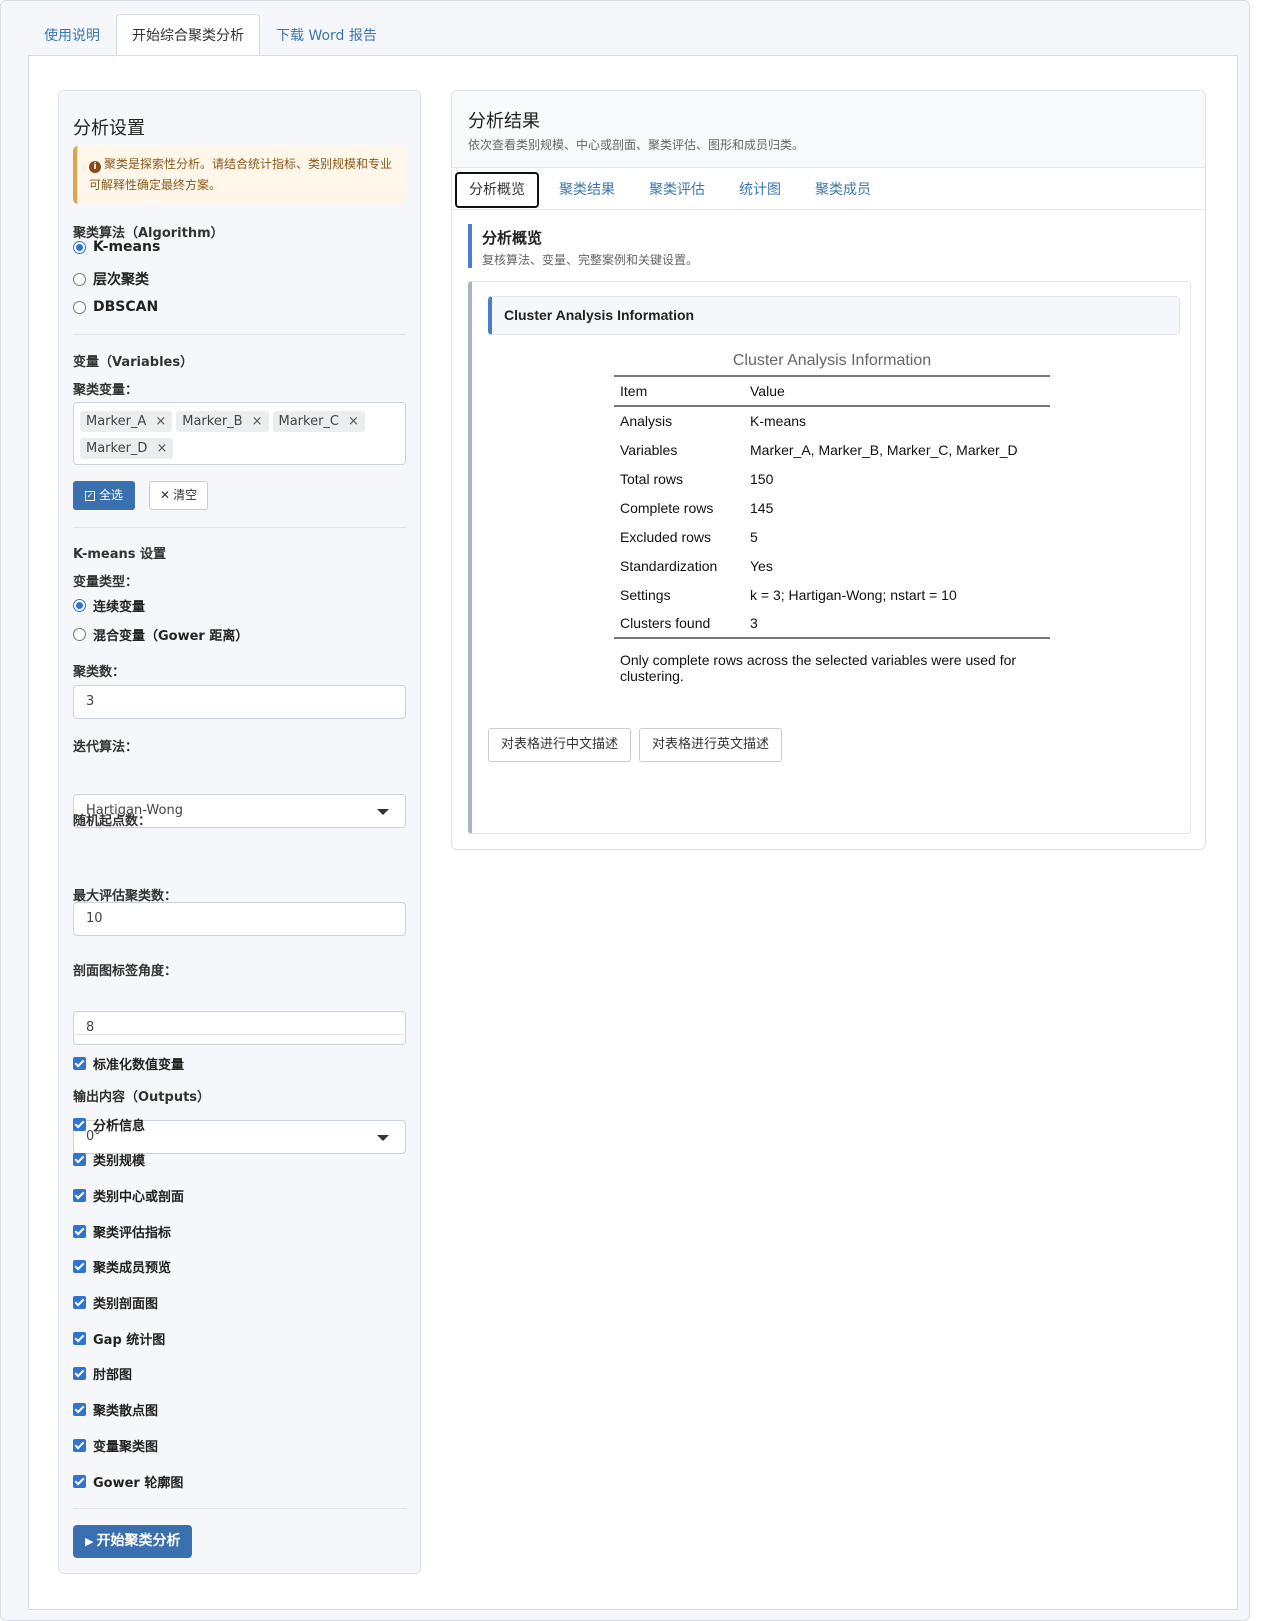 This screenshot has height=1621, width=1265. Describe the element at coordinates (832, 360) in the screenshot. I see `table-caption: Cluster Analysis Information` at that location.